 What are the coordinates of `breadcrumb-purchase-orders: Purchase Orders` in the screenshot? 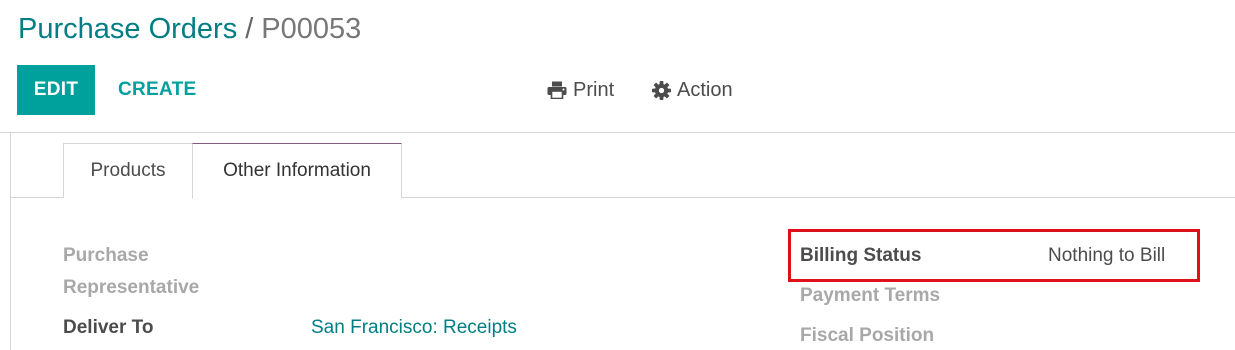 It's located at (127, 29).